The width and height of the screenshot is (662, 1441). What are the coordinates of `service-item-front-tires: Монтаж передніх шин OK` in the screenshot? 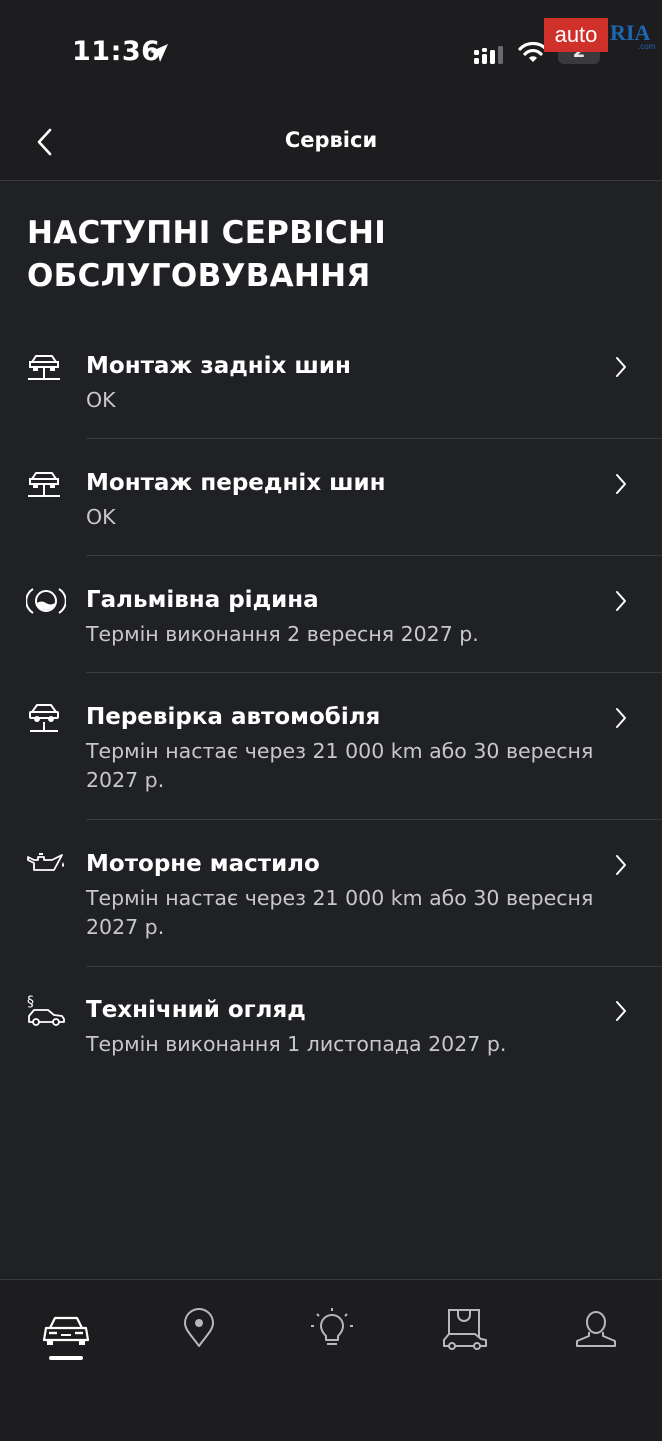 It's located at (331, 511).